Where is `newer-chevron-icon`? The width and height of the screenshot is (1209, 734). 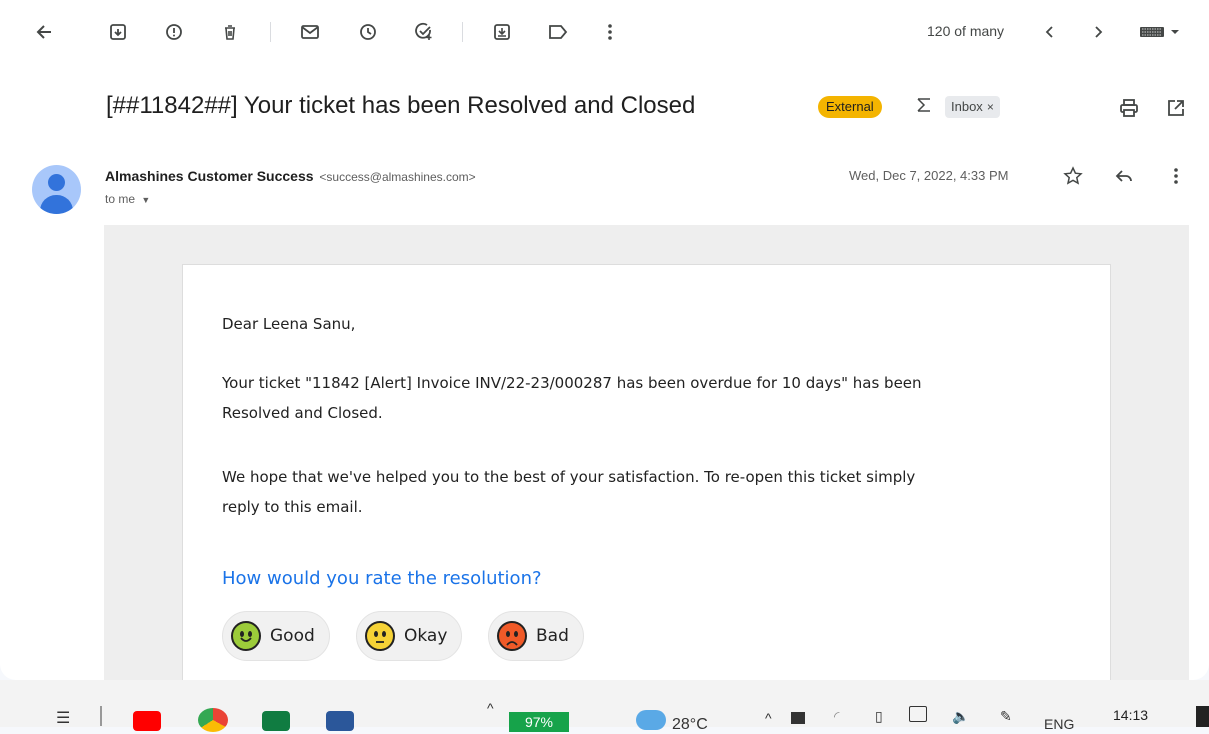 newer-chevron-icon is located at coordinates (1050, 32).